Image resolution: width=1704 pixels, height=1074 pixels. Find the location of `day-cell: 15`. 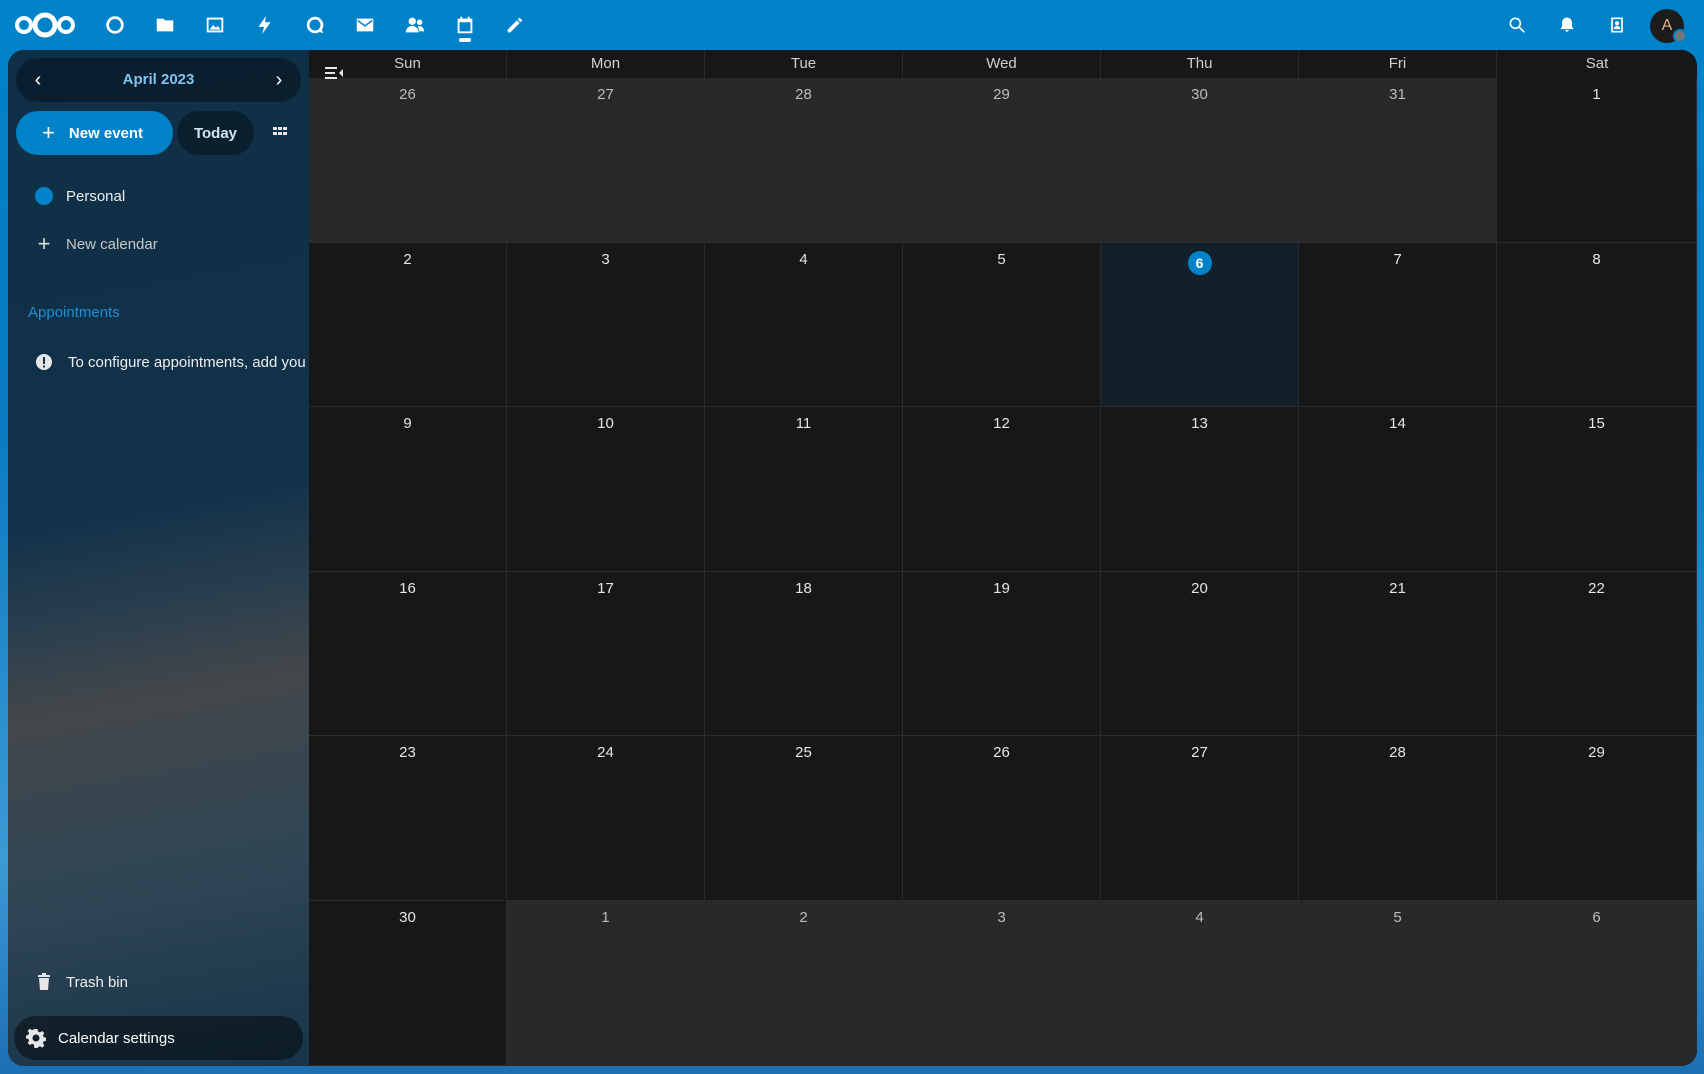

day-cell: 15 is located at coordinates (1597, 489).